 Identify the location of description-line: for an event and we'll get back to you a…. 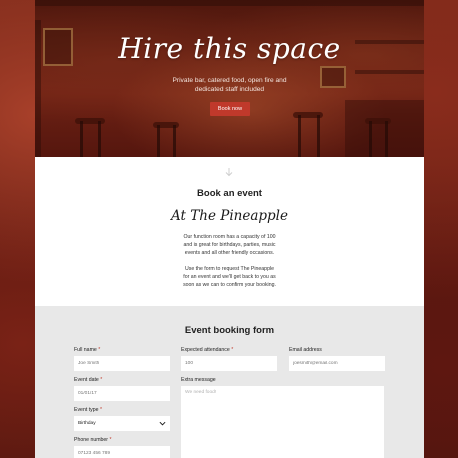
(229, 277).